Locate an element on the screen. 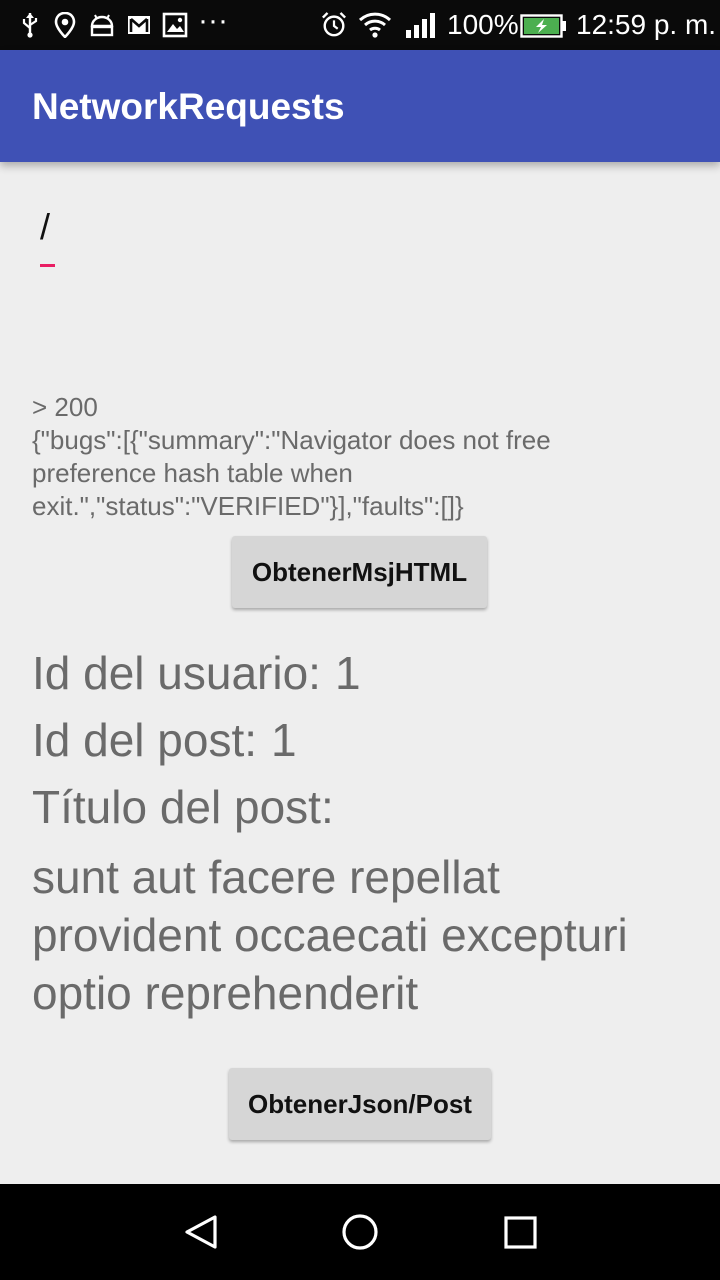  post-id-row: Id del post: 1 is located at coordinates (164, 740).